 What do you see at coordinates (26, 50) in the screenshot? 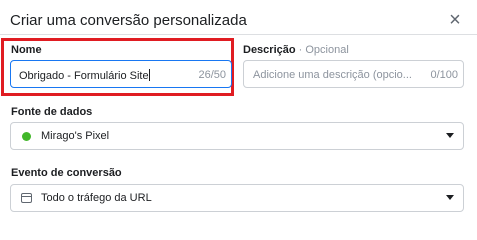
I see `name-label: Nome` at bounding box center [26, 50].